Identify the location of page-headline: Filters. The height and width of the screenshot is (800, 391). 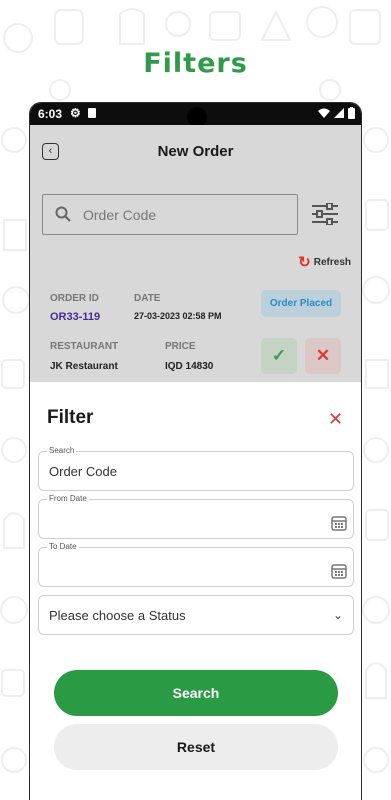
(195, 63).